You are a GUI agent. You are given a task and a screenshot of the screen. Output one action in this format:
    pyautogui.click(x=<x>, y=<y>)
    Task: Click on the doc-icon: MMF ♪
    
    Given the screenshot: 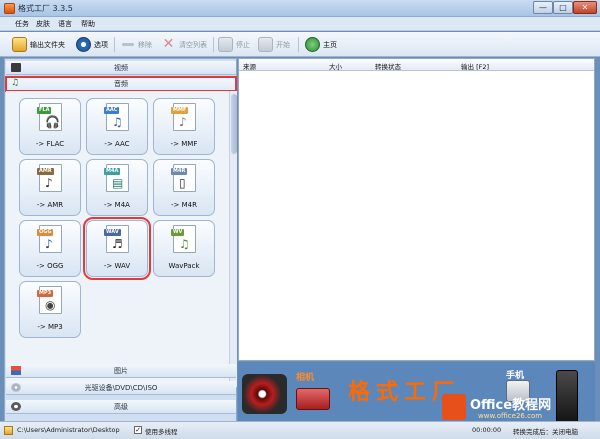 What is the action you would take?
    pyautogui.click(x=183, y=117)
    